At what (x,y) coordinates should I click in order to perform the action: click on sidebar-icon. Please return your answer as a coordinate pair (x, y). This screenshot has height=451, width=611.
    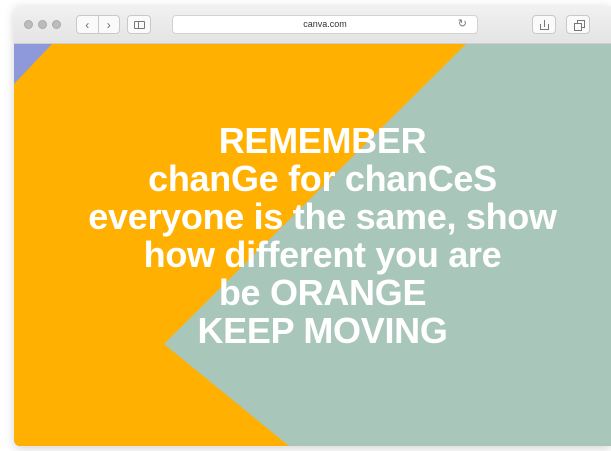
    Looking at the image, I should click on (139, 24).